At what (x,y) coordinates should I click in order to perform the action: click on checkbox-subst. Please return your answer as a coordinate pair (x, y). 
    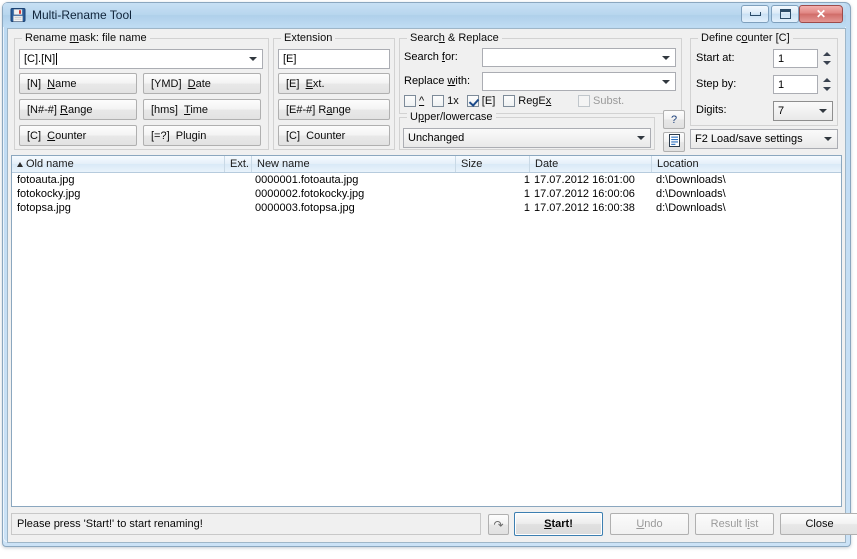
    Looking at the image, I should click on (584, 101).